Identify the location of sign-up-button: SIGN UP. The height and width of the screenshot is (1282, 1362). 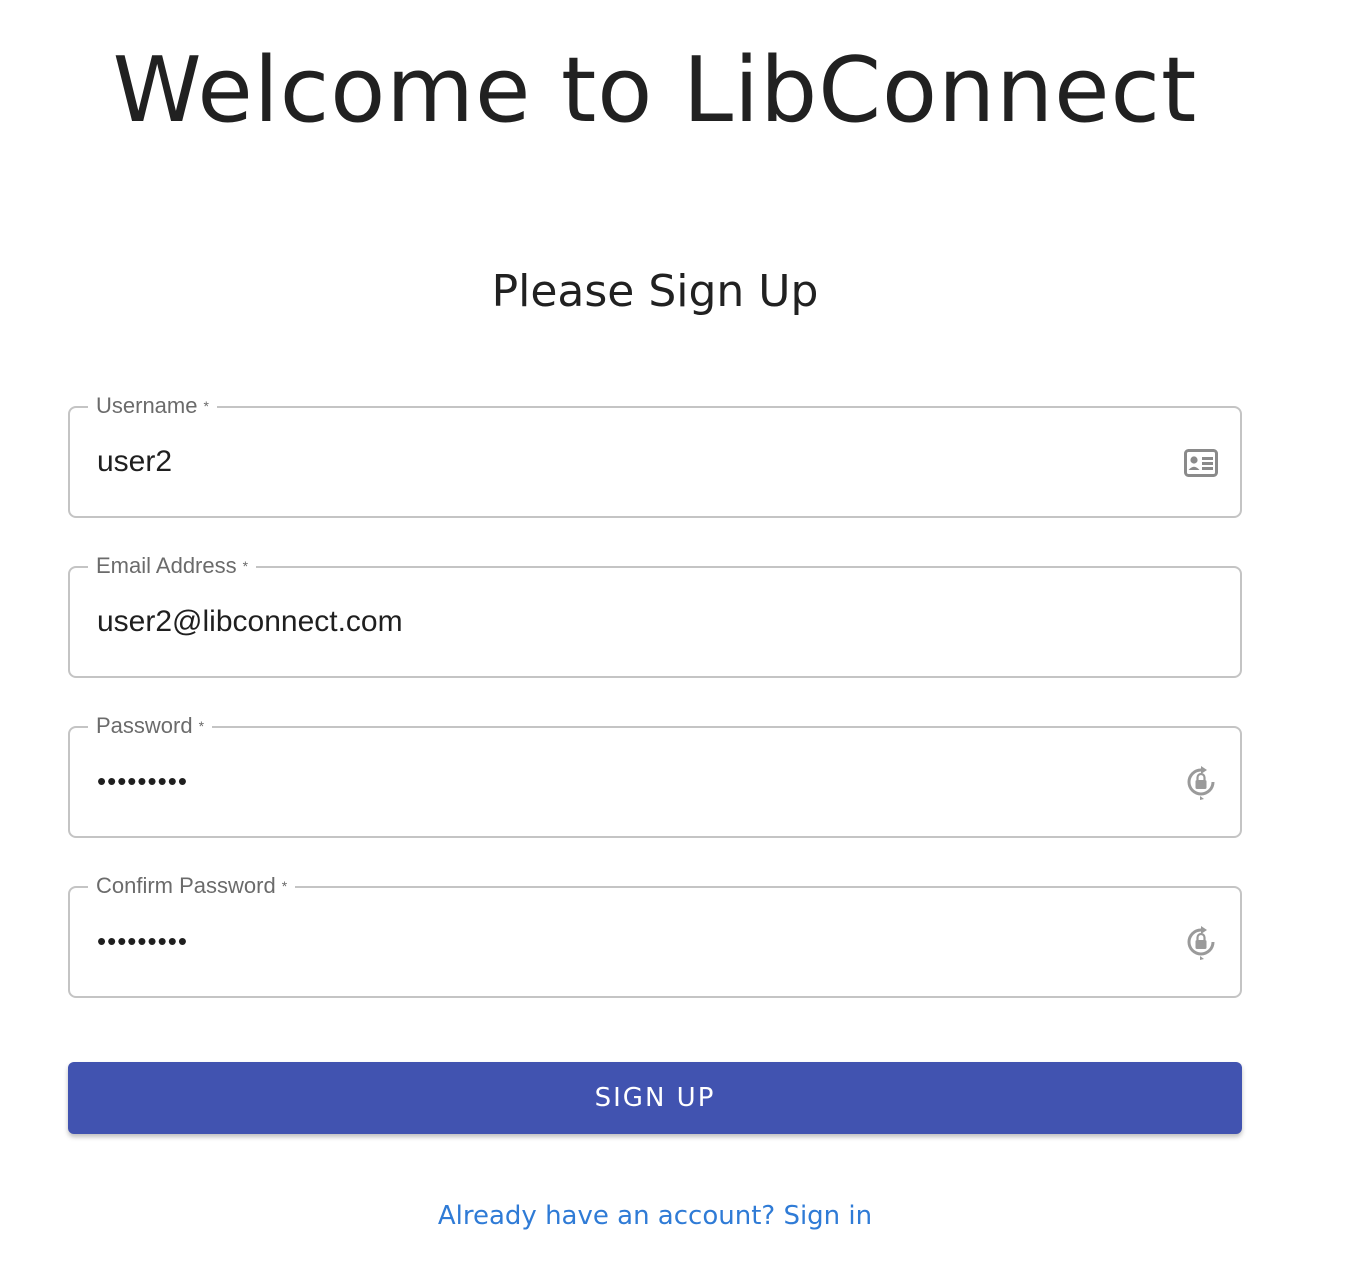
(655, 1098).